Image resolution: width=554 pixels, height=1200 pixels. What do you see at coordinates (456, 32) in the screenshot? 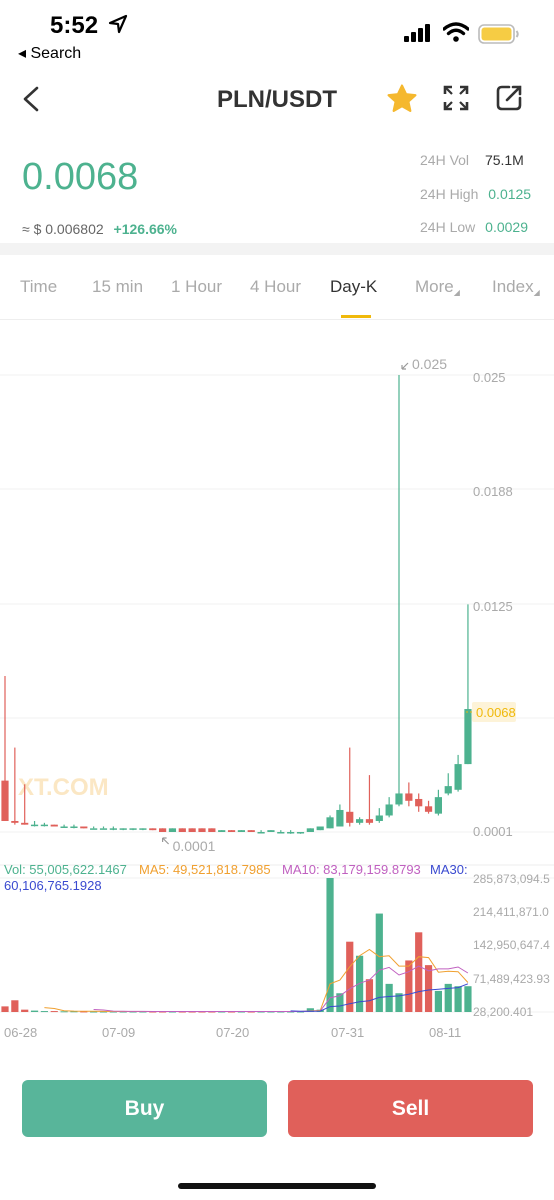
I see `wifi-icon` at bounding box center [456, 32].